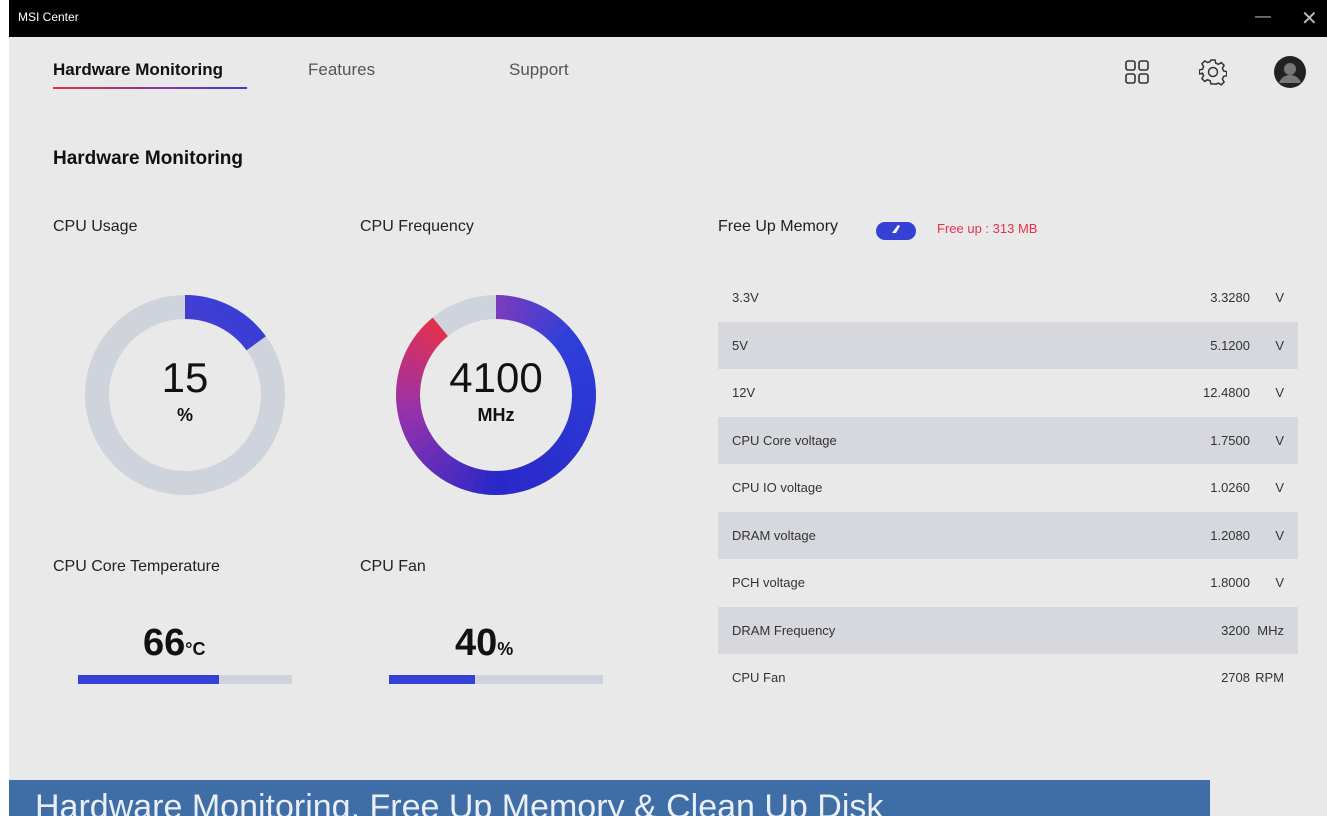  What do you see at coordinates (778, 226) in the screenshot?
I see `free-memory-label: Free Up Memory` at bounding box center [778, 226].